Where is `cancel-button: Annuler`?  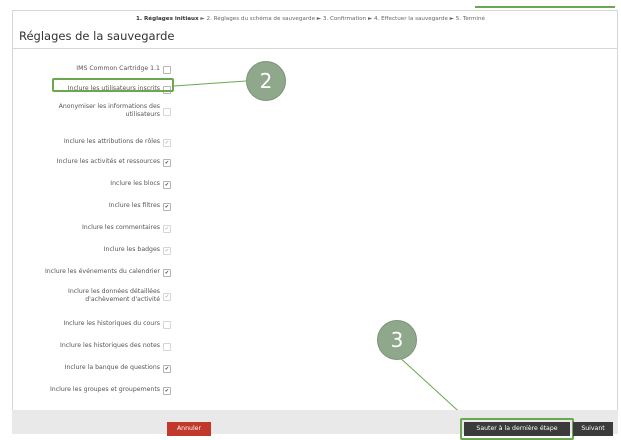
cancel-button: Annuler is located at coordinates (189, 429).